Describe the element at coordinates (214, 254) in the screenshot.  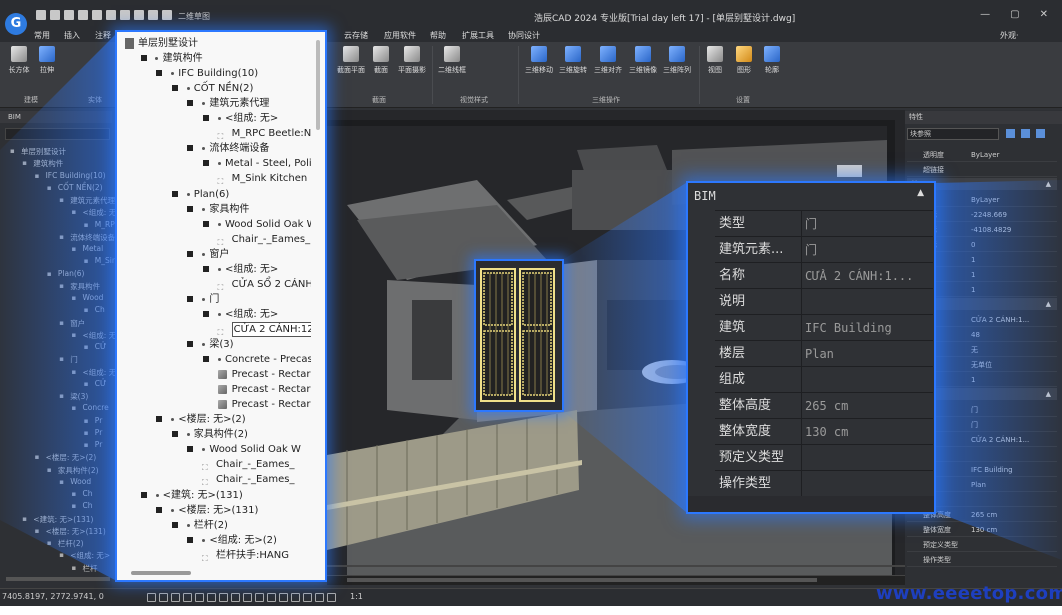
I see `tree-item: 窗户` at that location.